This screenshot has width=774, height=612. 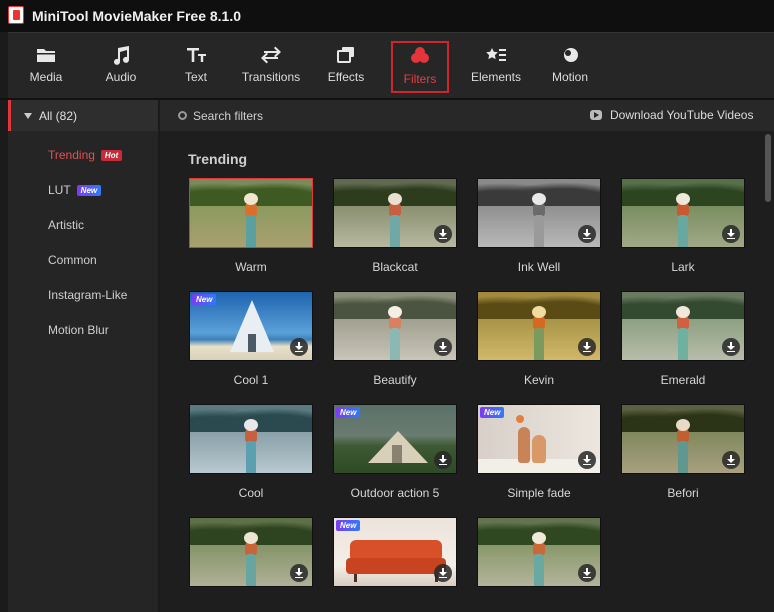 I want to click on sidebar-item-artistic: Artistic, so click(x=66, y=225).